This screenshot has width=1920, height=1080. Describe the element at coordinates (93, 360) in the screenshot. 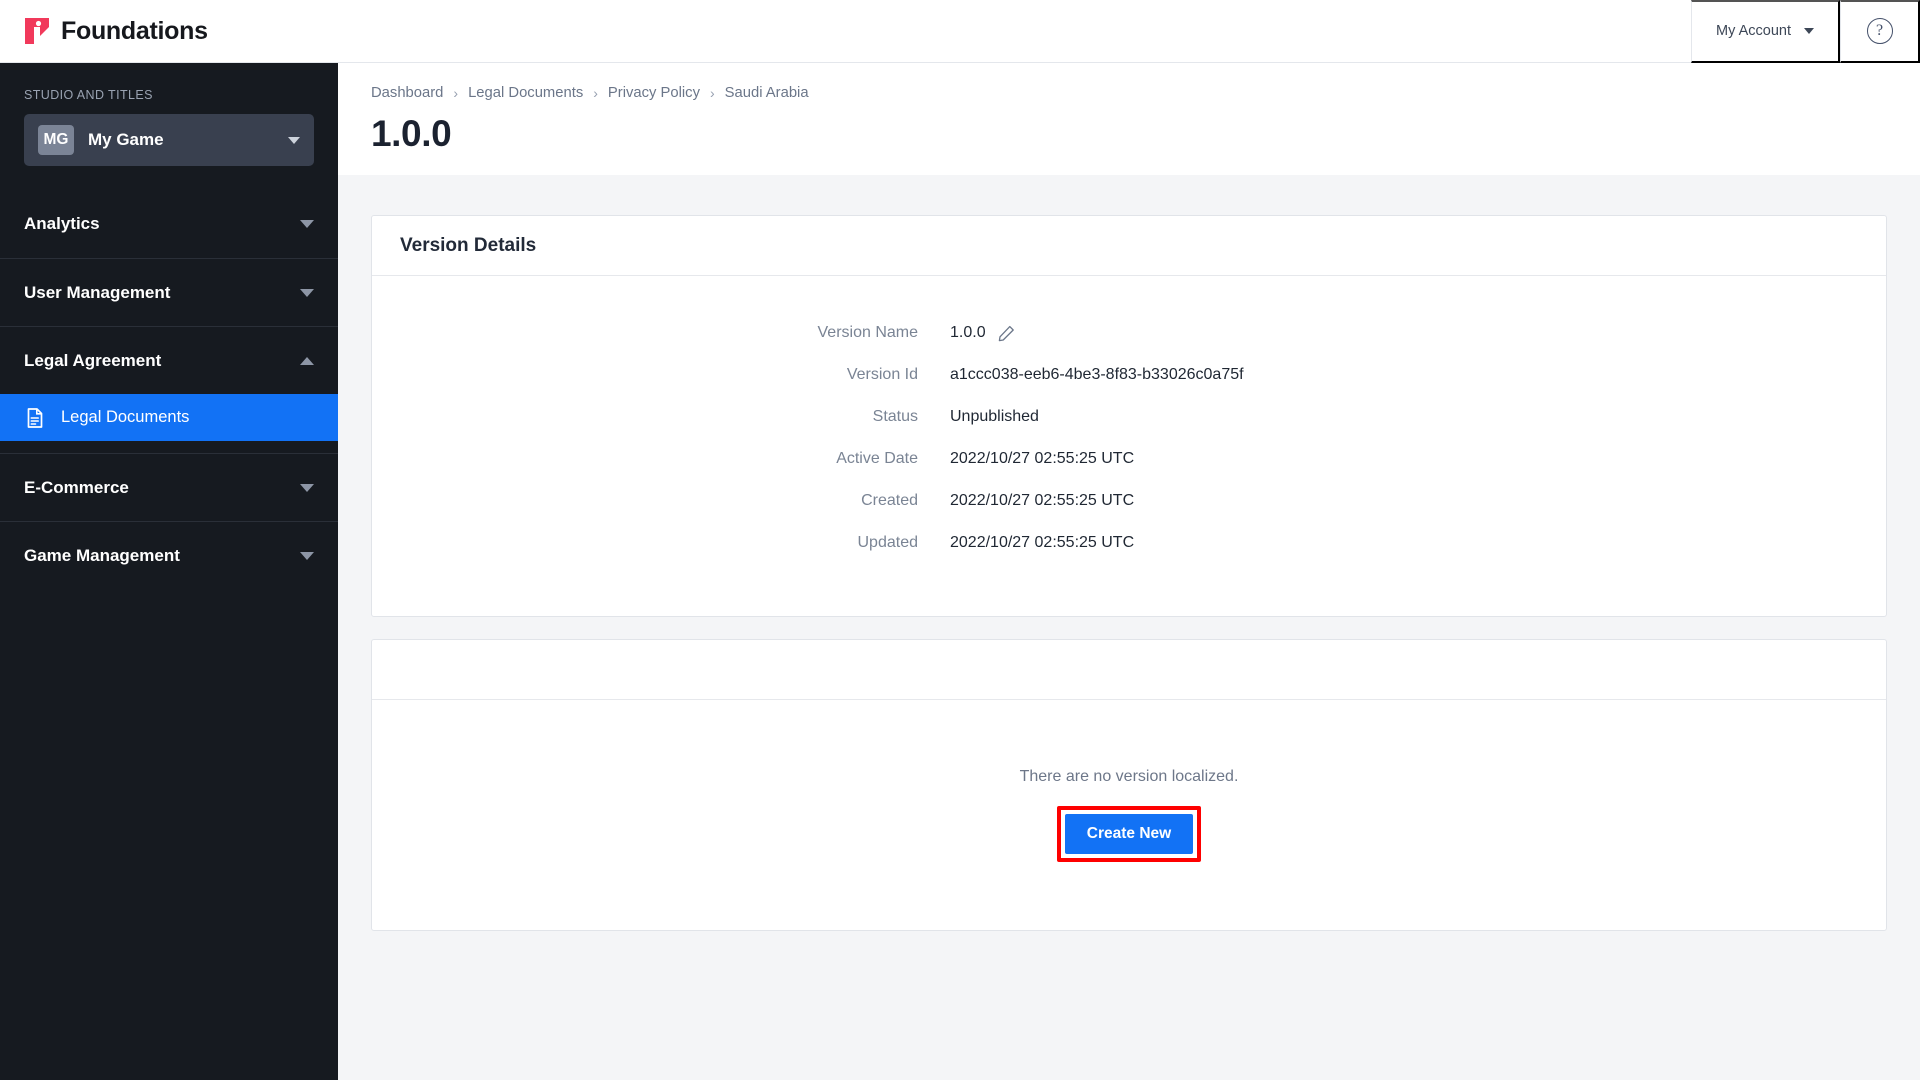

I see `sidebar-group-label: Legal Agreement` at that location.